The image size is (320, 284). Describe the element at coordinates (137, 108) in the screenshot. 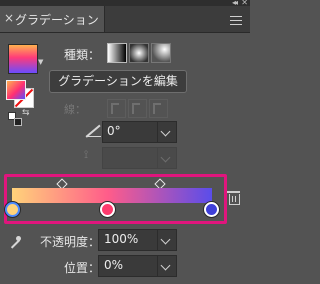

I see `stroke-along-icon` at that location.